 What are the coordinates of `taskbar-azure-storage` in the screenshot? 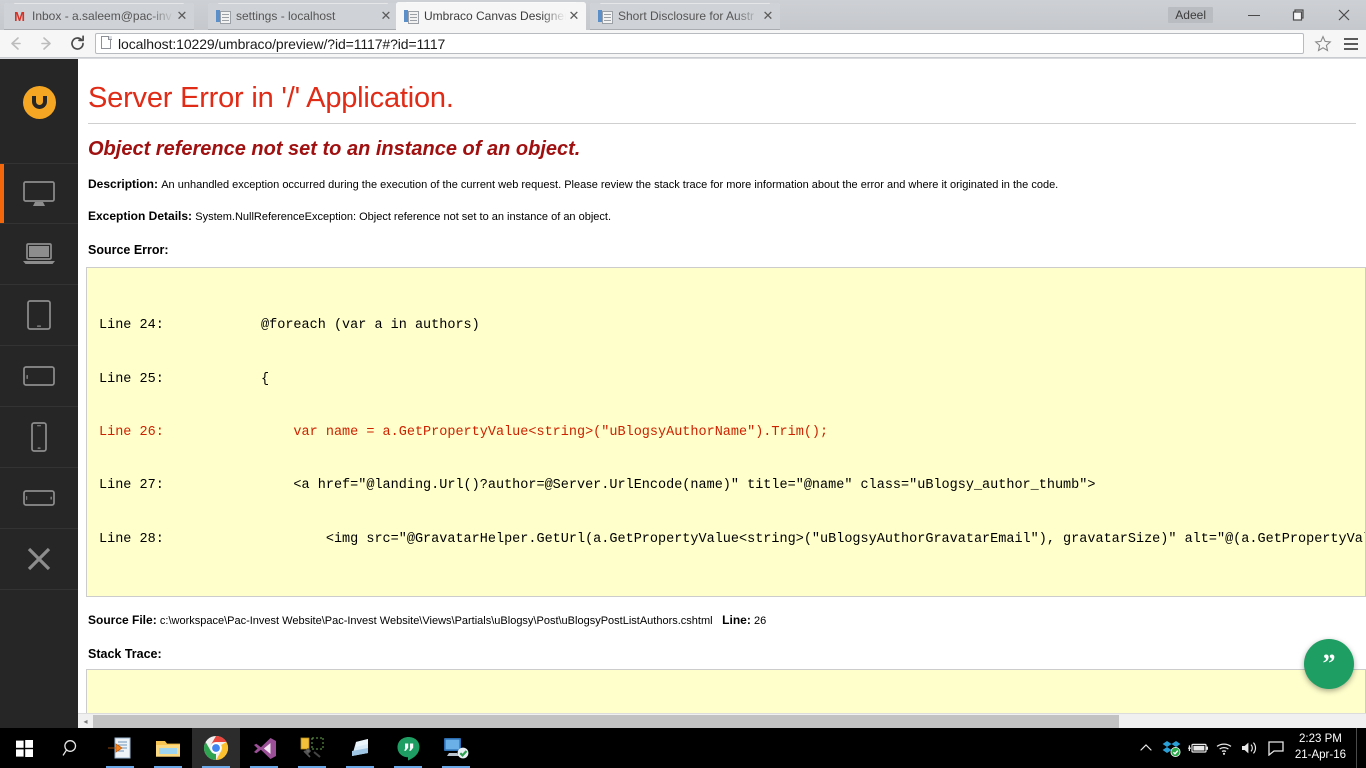 It's located at (360, 748).